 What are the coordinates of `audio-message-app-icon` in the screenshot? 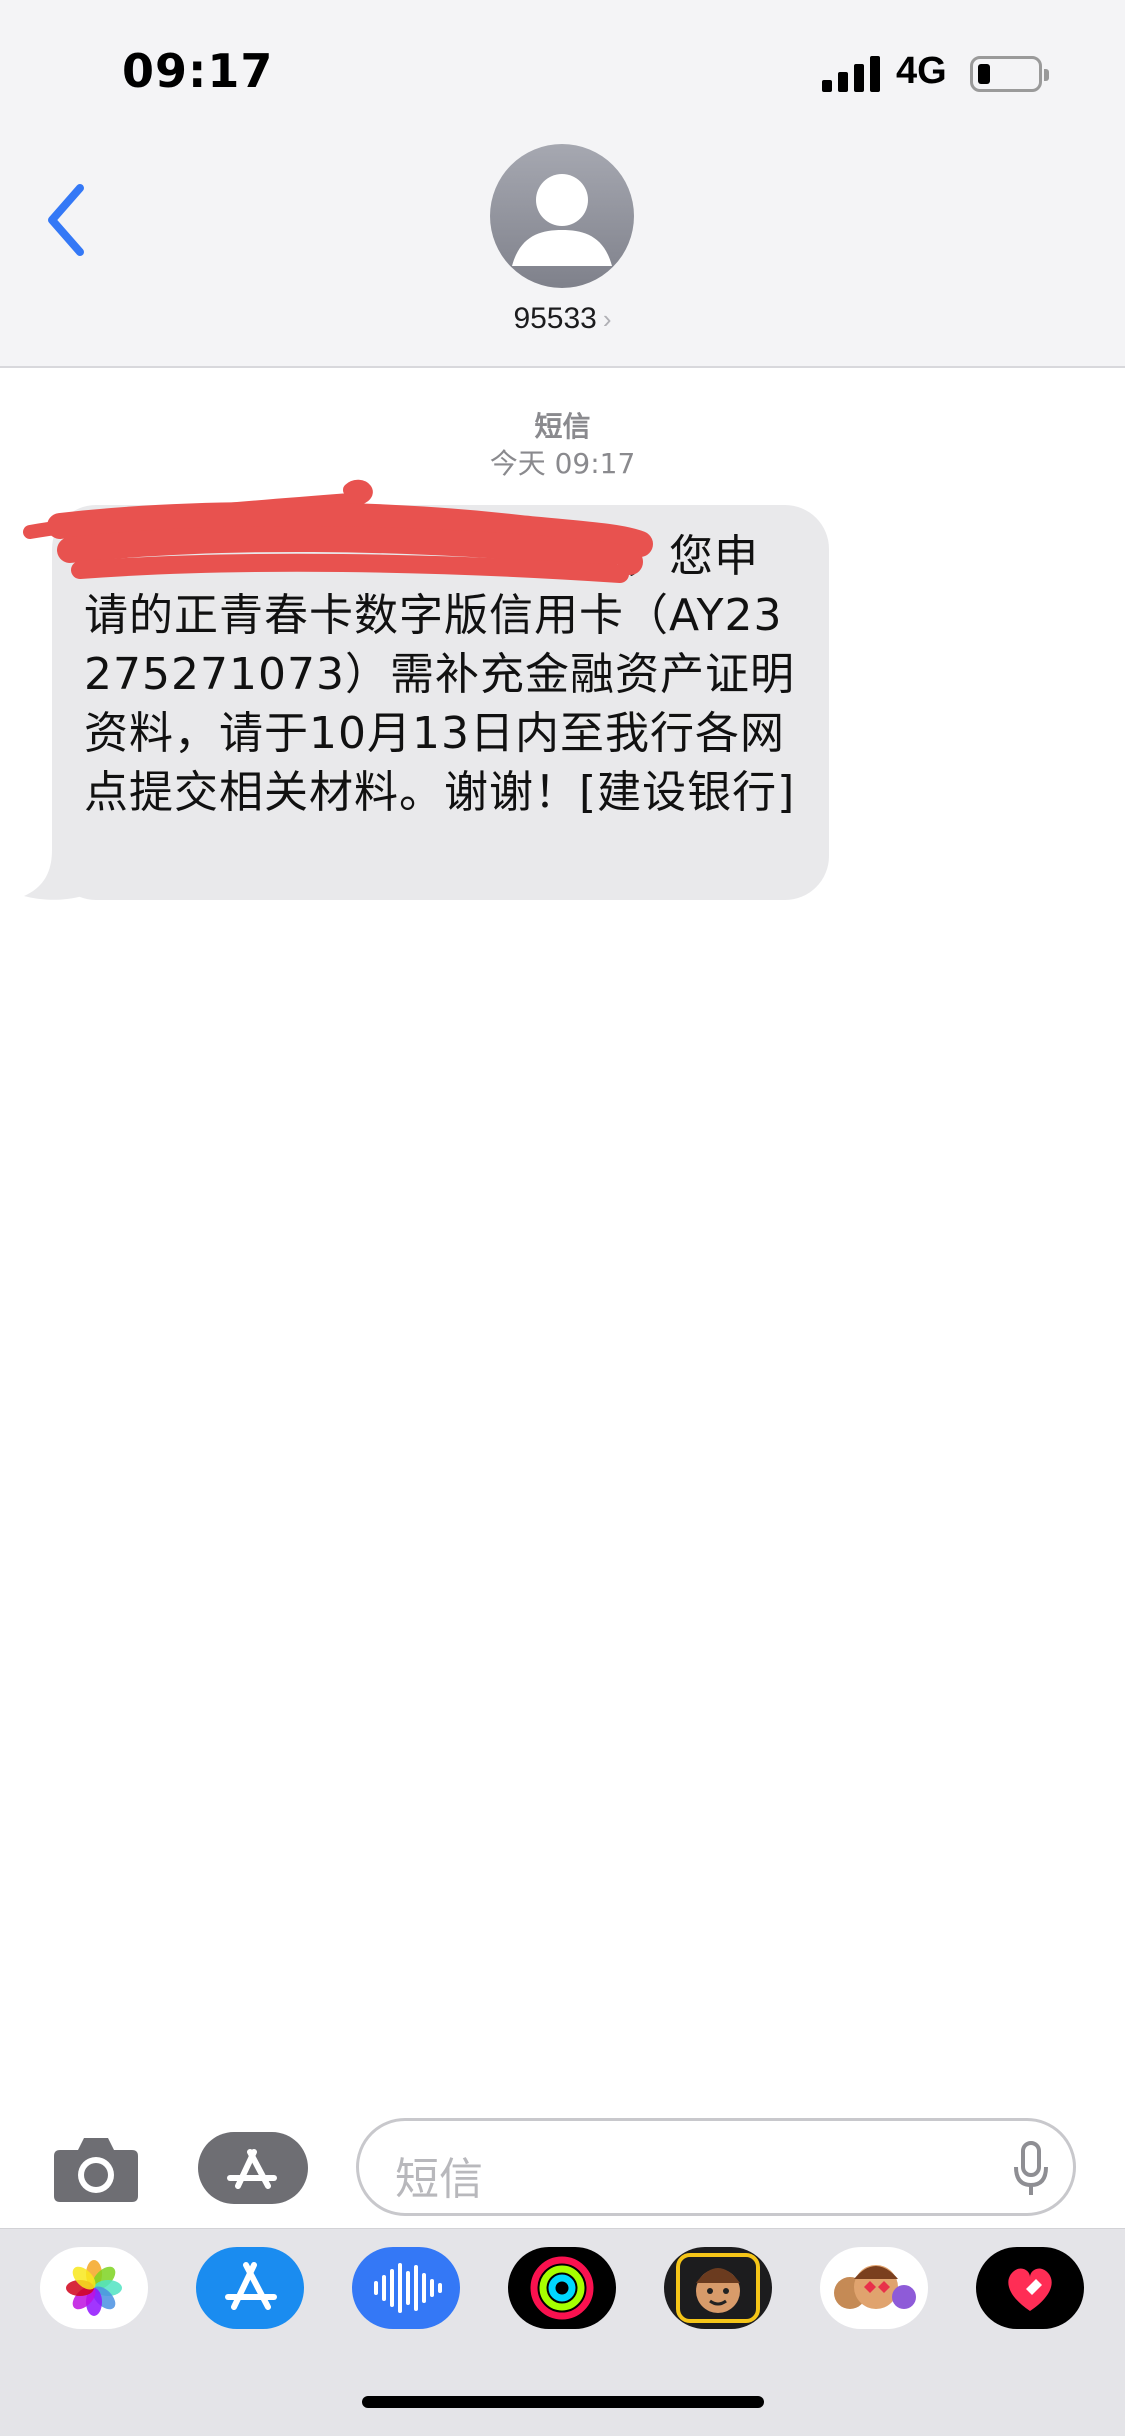 It's located at (406, 2288).